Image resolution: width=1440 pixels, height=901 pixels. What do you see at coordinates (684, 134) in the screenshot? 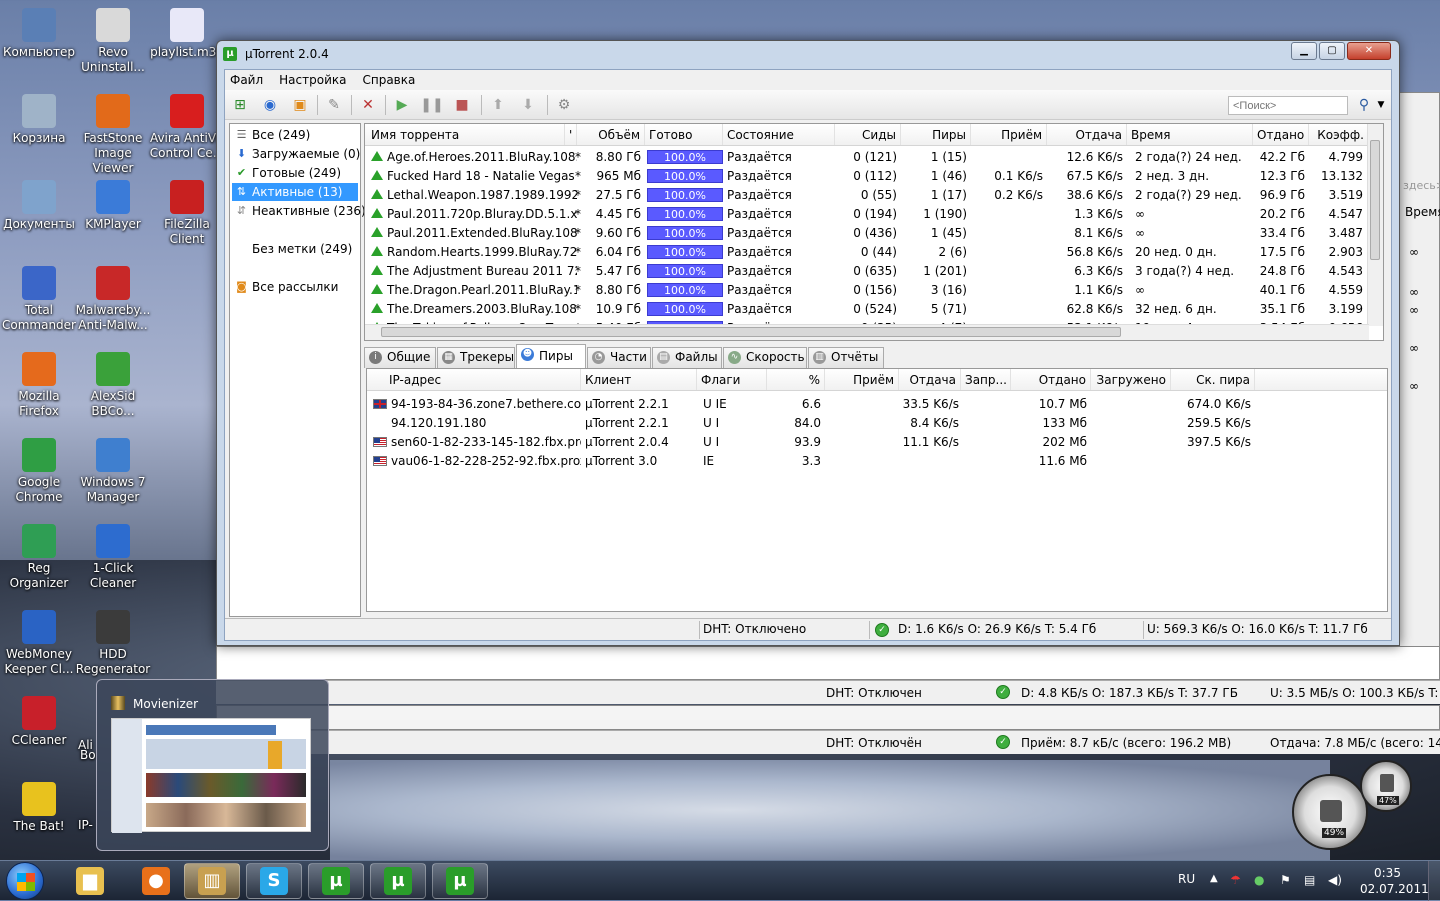
I see `column-header: Готово` at bounding box center [684, 134].